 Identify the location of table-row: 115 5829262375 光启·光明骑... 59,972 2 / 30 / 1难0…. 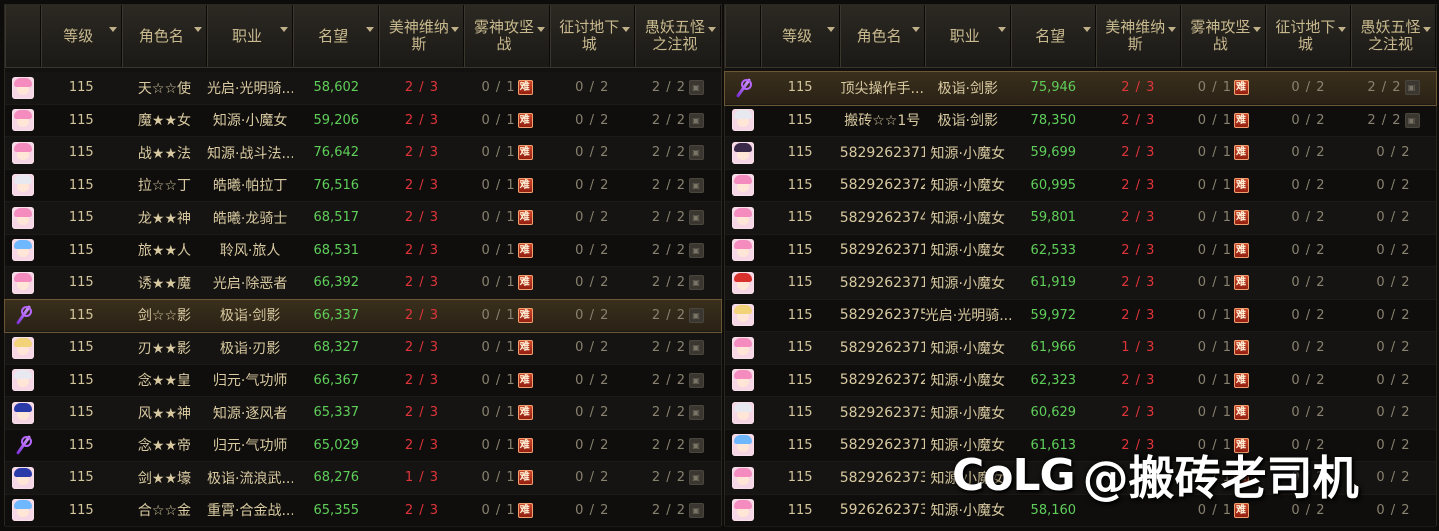
(1080, 315).